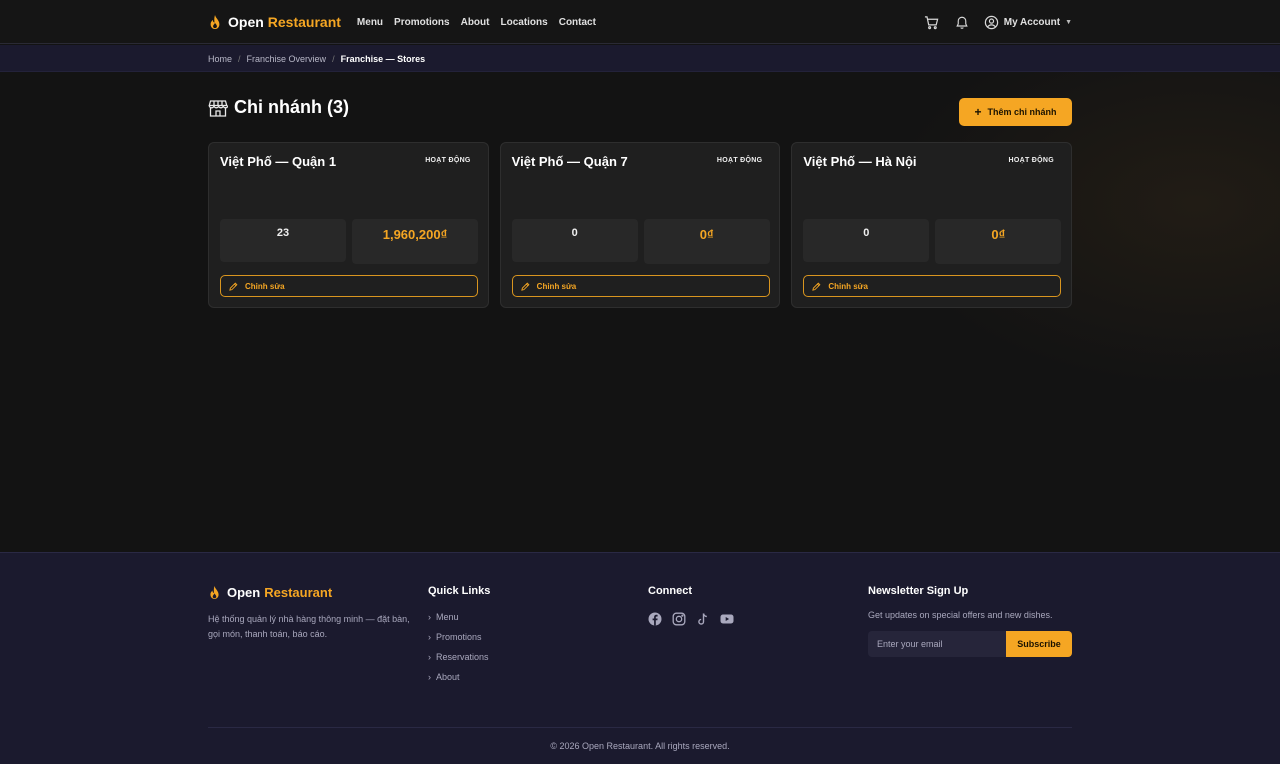  What do you see at coordinates (703, 619) in the screenshot?
I see `tiktok-icon` at bounding box center [703, 619].